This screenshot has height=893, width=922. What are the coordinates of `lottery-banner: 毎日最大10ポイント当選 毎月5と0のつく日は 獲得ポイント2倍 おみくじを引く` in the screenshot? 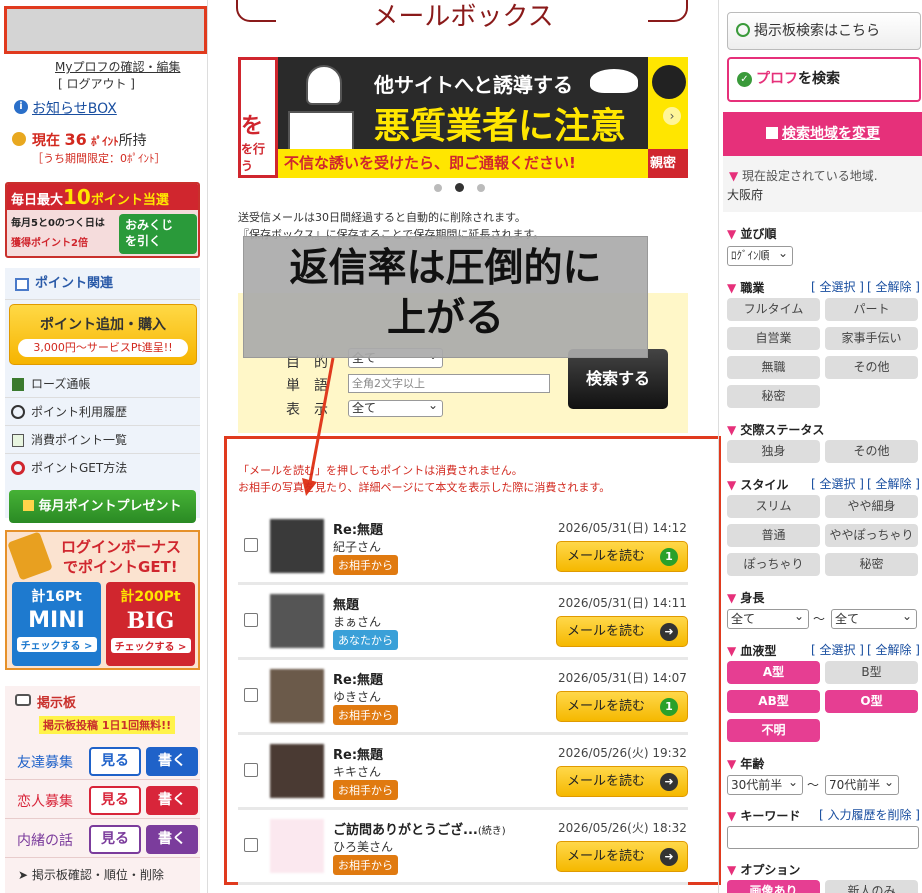 It's located at (102, 220).